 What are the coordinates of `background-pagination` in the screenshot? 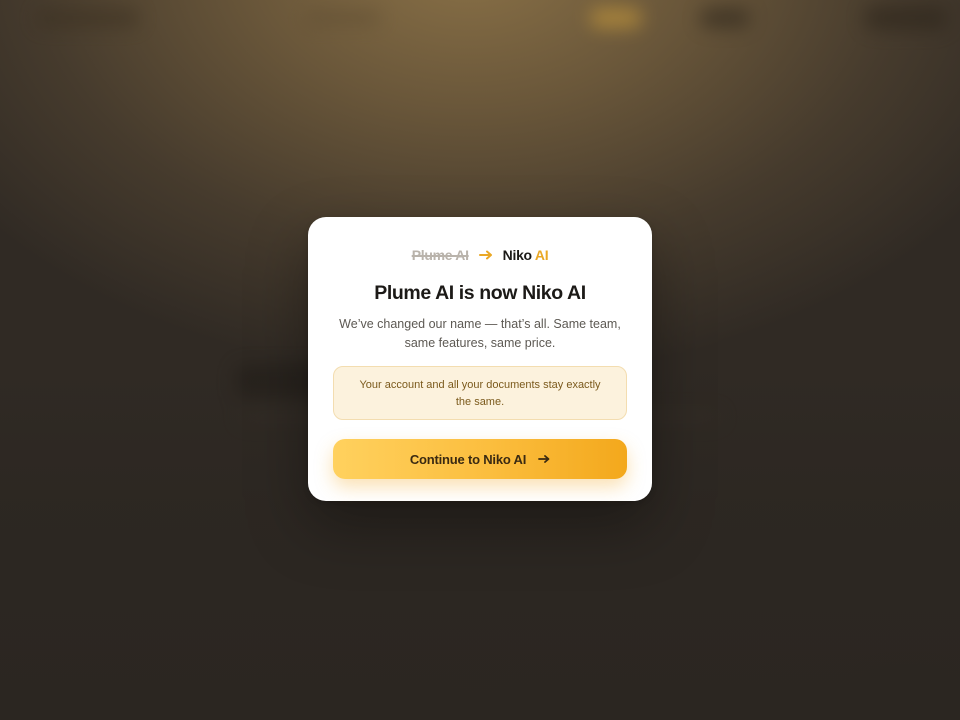 It's located at (480, 694).